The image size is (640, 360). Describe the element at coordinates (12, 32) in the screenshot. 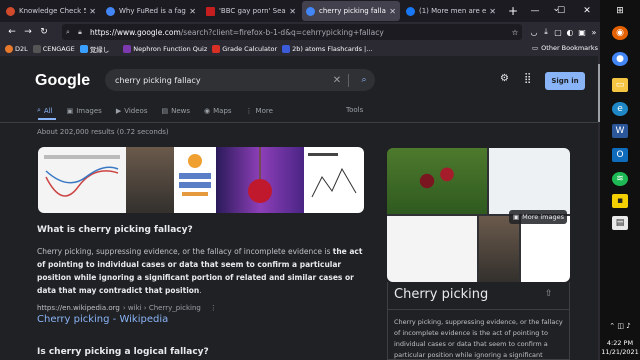

I see `back-button: ←` at that location.